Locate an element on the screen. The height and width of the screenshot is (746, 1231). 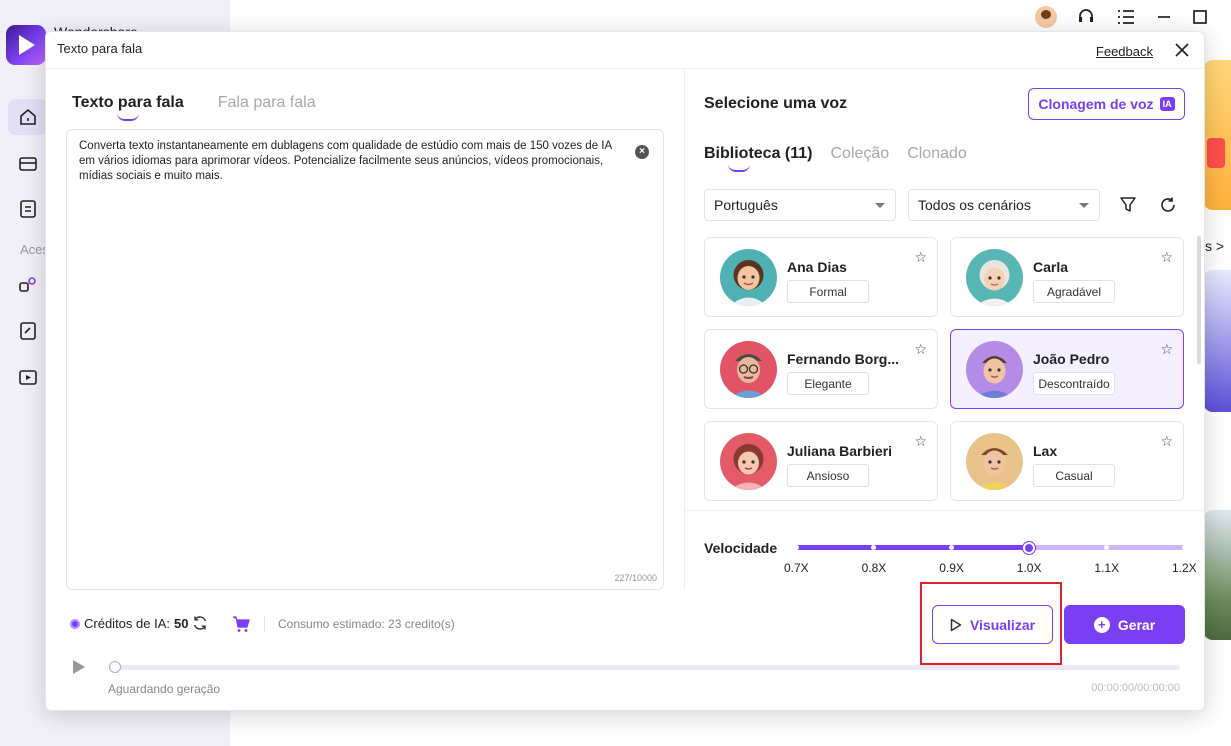
slider-thumb is located at coordinates (1028, 548).